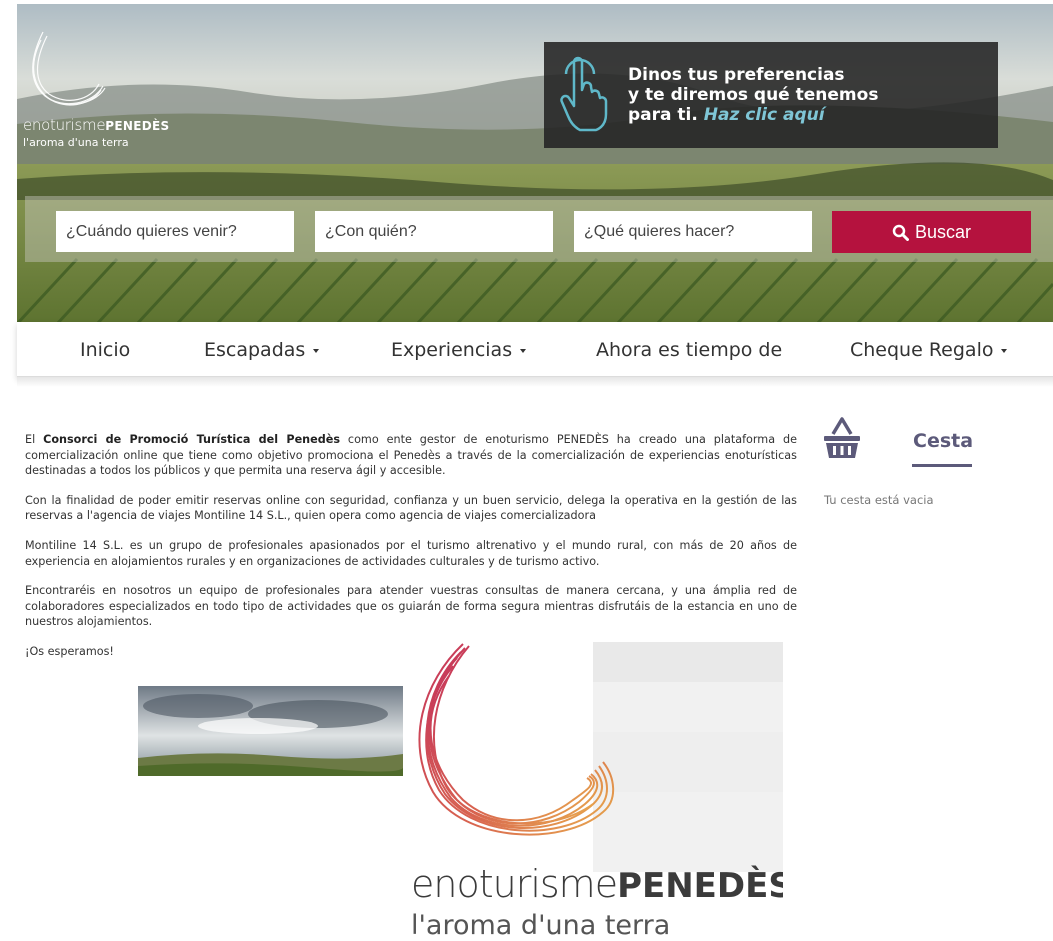  What do you see at coordinates (262, 350) in the screenshot?
I see `nav-item-escapadas: Escapadas` at bounding box center [262, 350].